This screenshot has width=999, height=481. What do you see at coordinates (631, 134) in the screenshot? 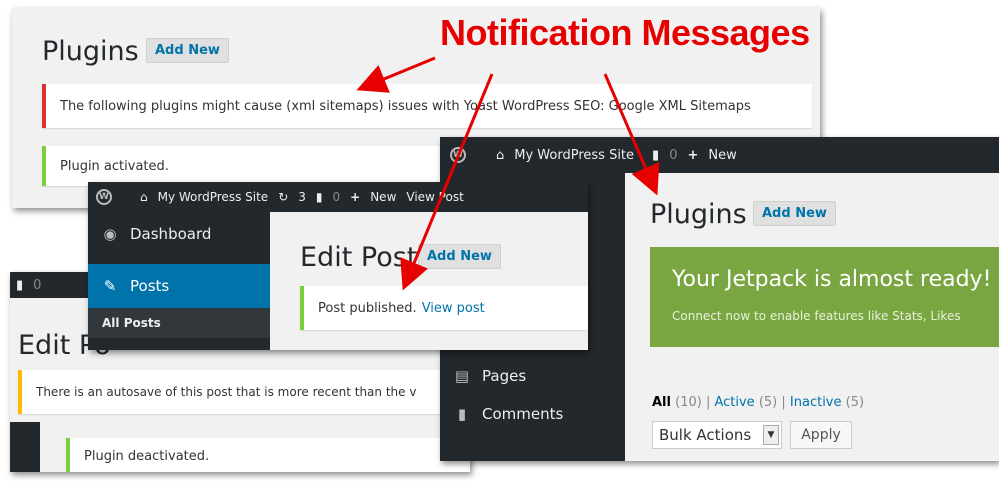
I see `arrow-to-jetpack-panel` at bounding box center [631, 134].